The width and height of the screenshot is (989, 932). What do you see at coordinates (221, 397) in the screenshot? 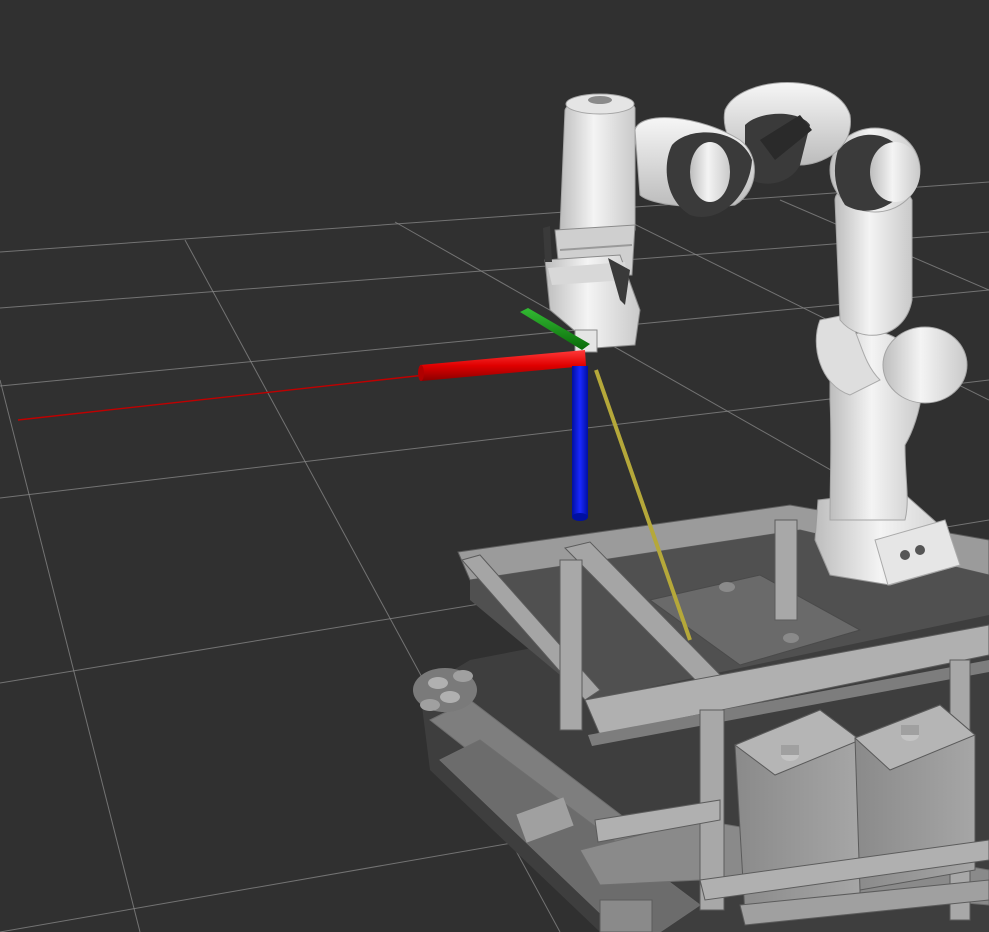
I see `ray-line` at bounding box center [221, 397].